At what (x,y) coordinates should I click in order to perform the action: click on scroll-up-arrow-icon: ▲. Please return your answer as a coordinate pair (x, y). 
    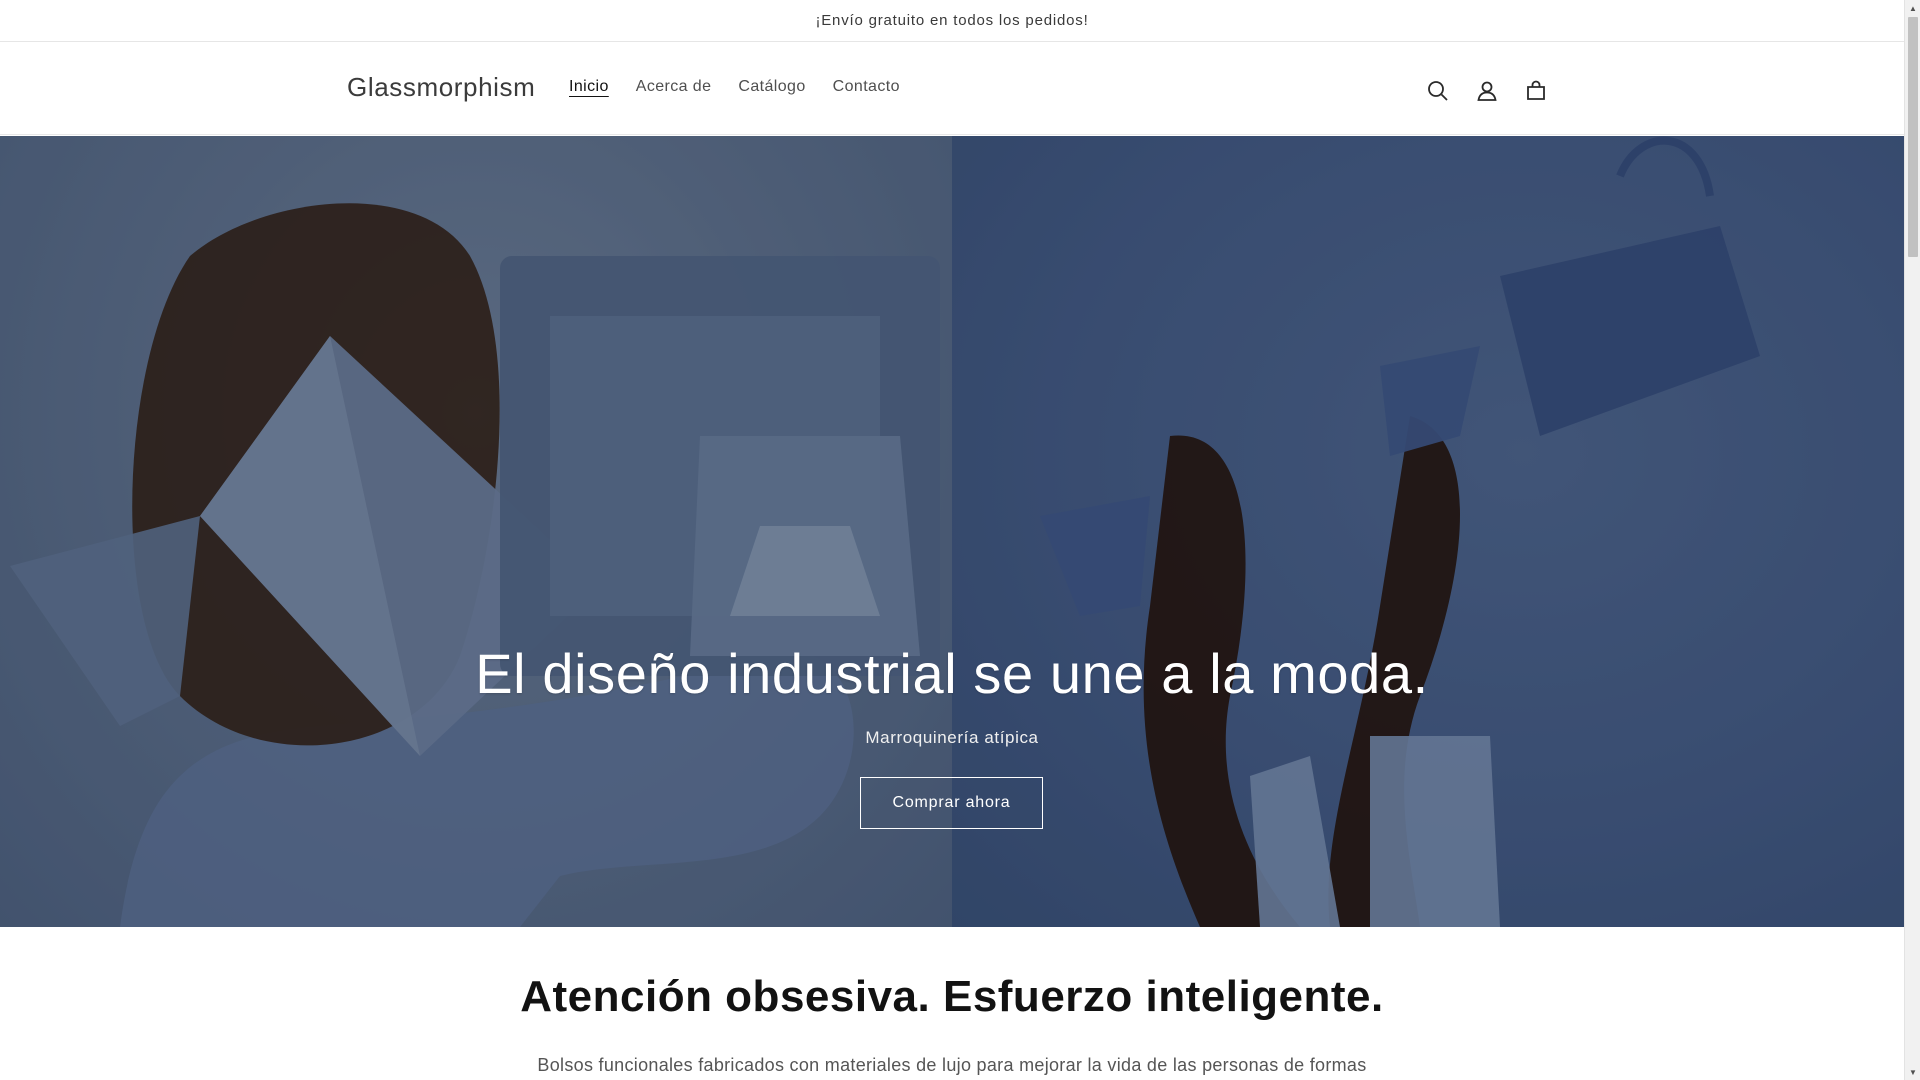
    Looking at the image, I should click on (1912, 8).